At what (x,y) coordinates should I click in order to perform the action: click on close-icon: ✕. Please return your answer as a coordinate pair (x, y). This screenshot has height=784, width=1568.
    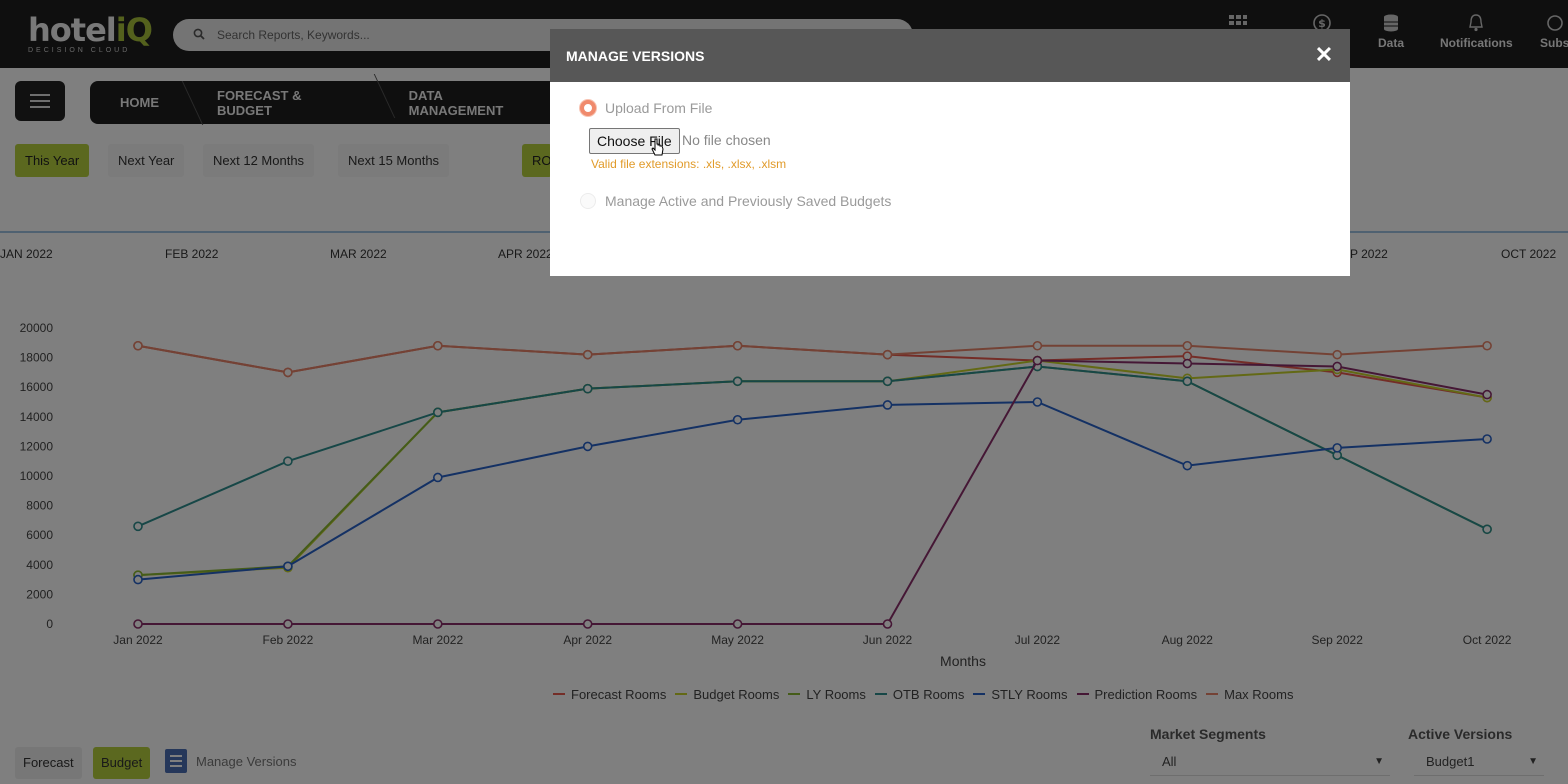
    Looking at the image, I should click on (1324, 55).